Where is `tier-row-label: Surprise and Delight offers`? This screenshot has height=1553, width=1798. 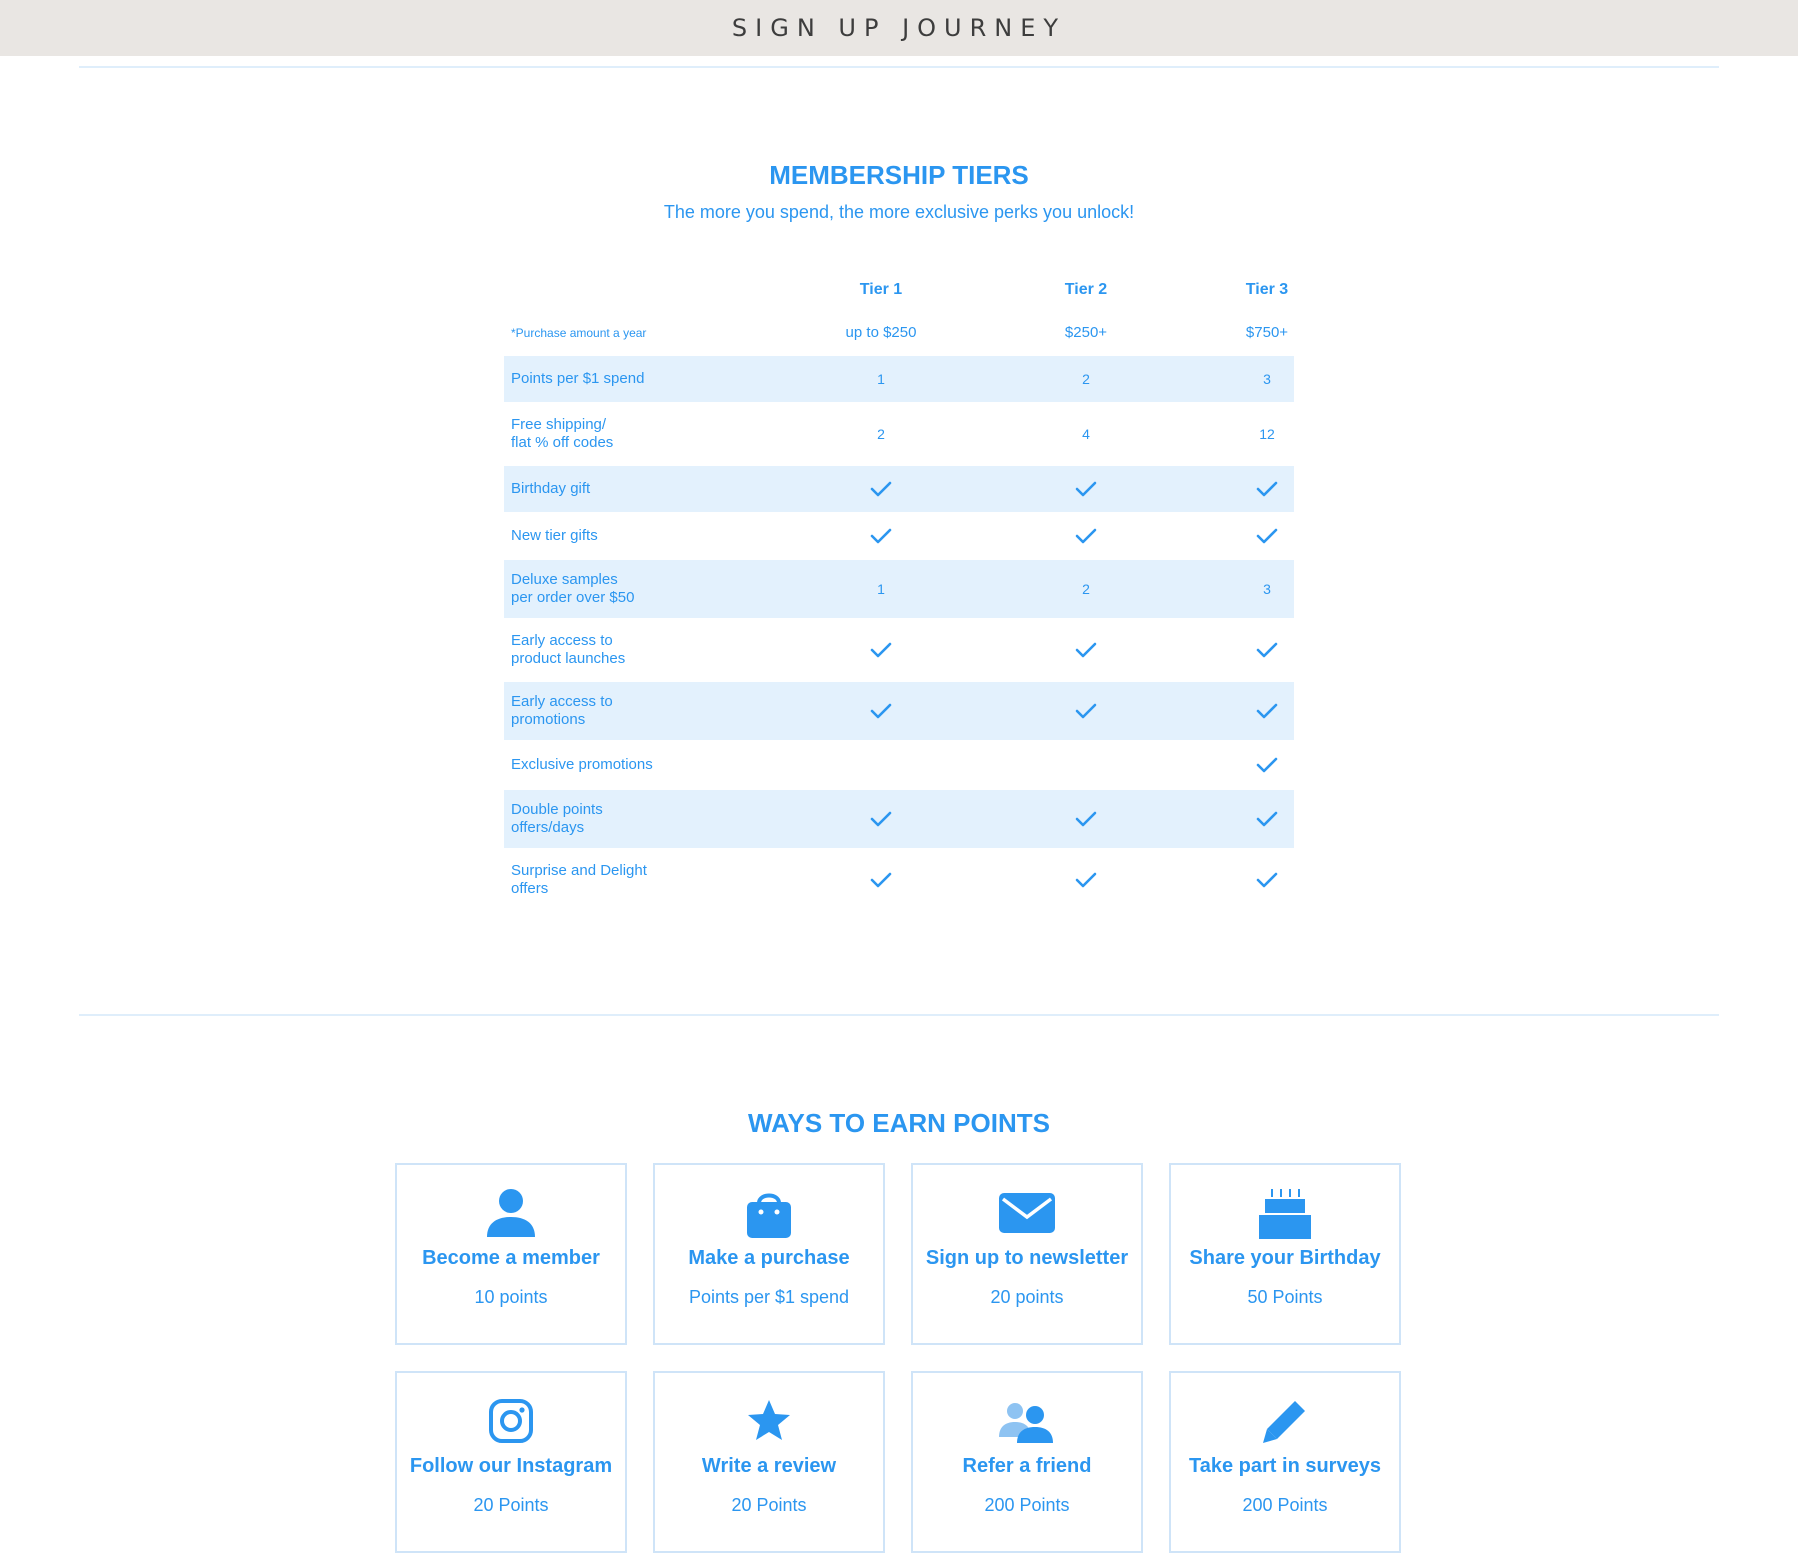
tier-row-label: Surprise and Delight offers is located at coordinates (579, 879).